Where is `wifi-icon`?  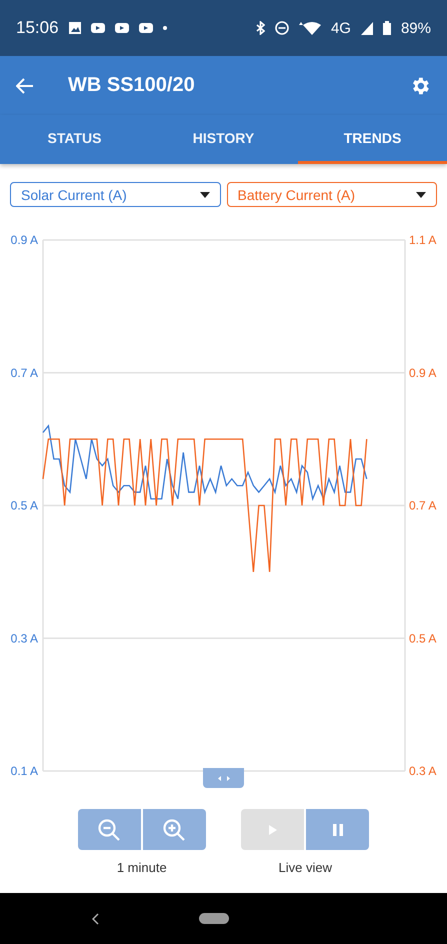
wifi-icon is located at coordinates (309, 28).